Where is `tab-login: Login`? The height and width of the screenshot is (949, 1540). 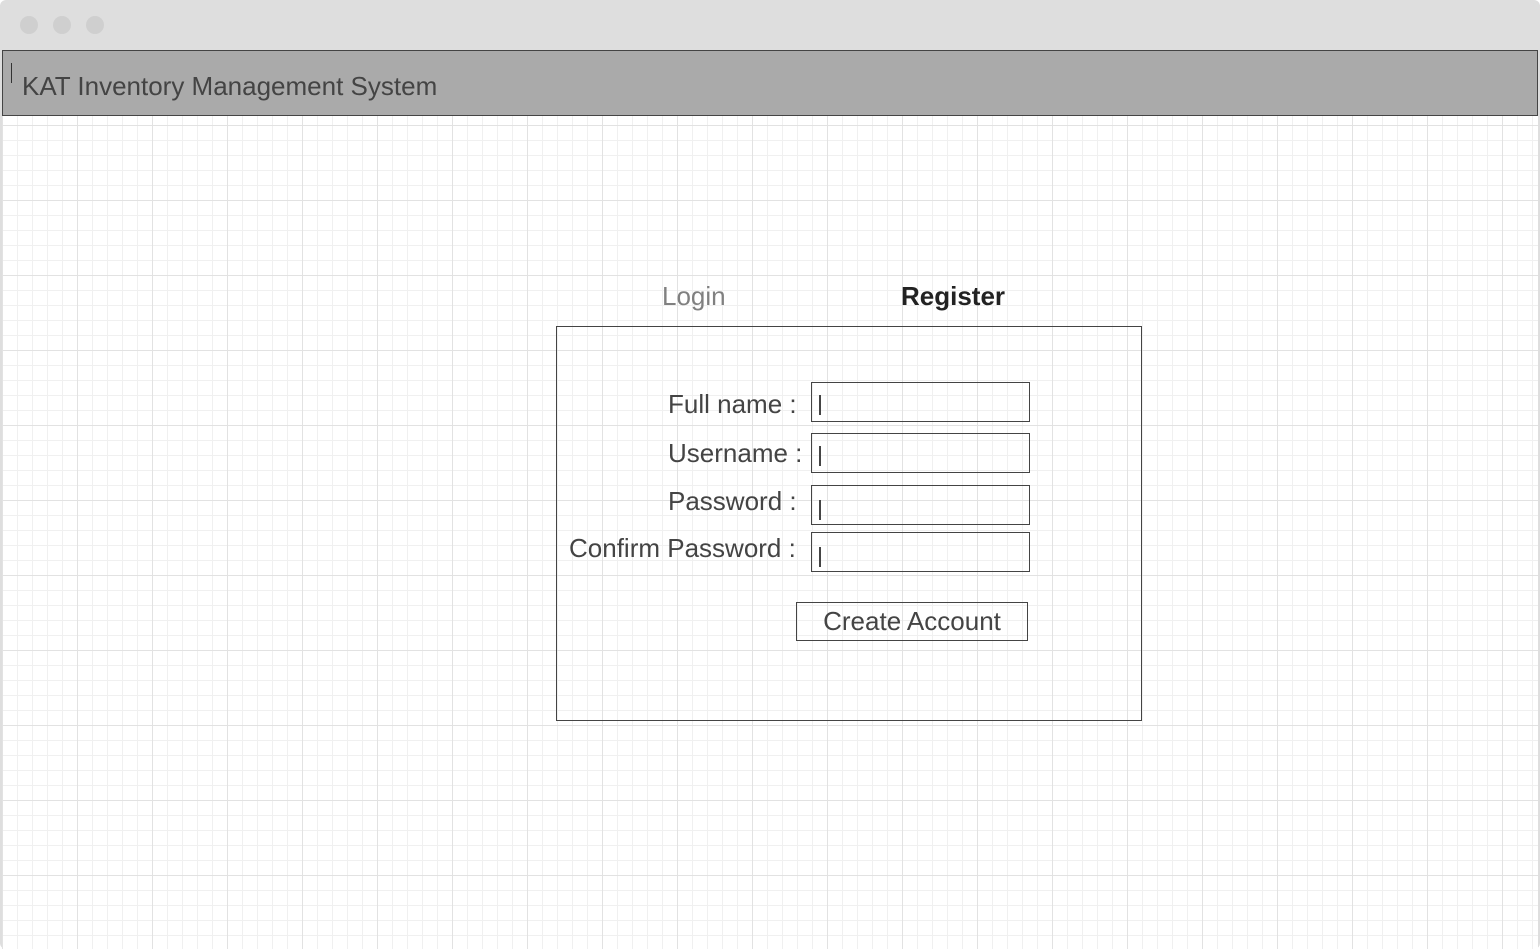
tab-login: Login is located at coordinates (694, 296).